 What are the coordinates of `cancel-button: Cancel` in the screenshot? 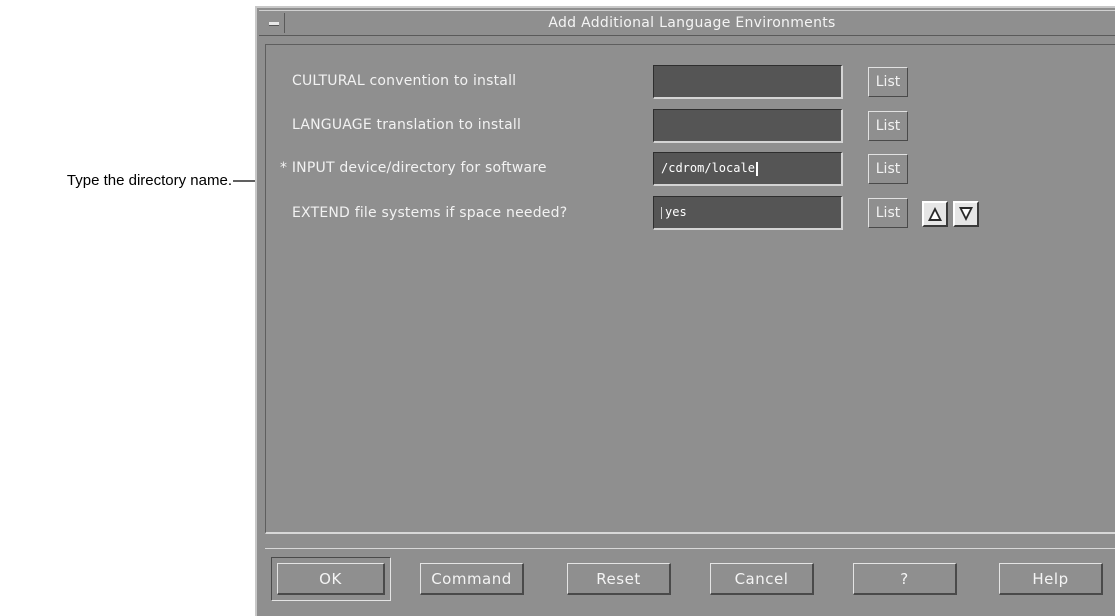 It's located at (762, 579).